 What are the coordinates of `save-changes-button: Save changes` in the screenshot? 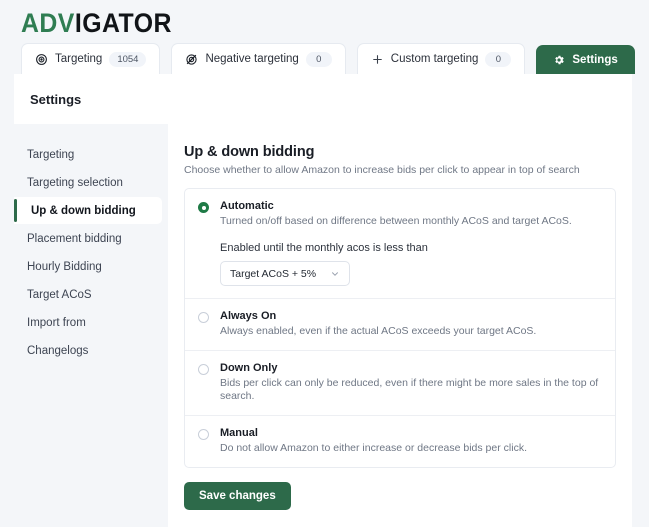 It's located at (237, 496).